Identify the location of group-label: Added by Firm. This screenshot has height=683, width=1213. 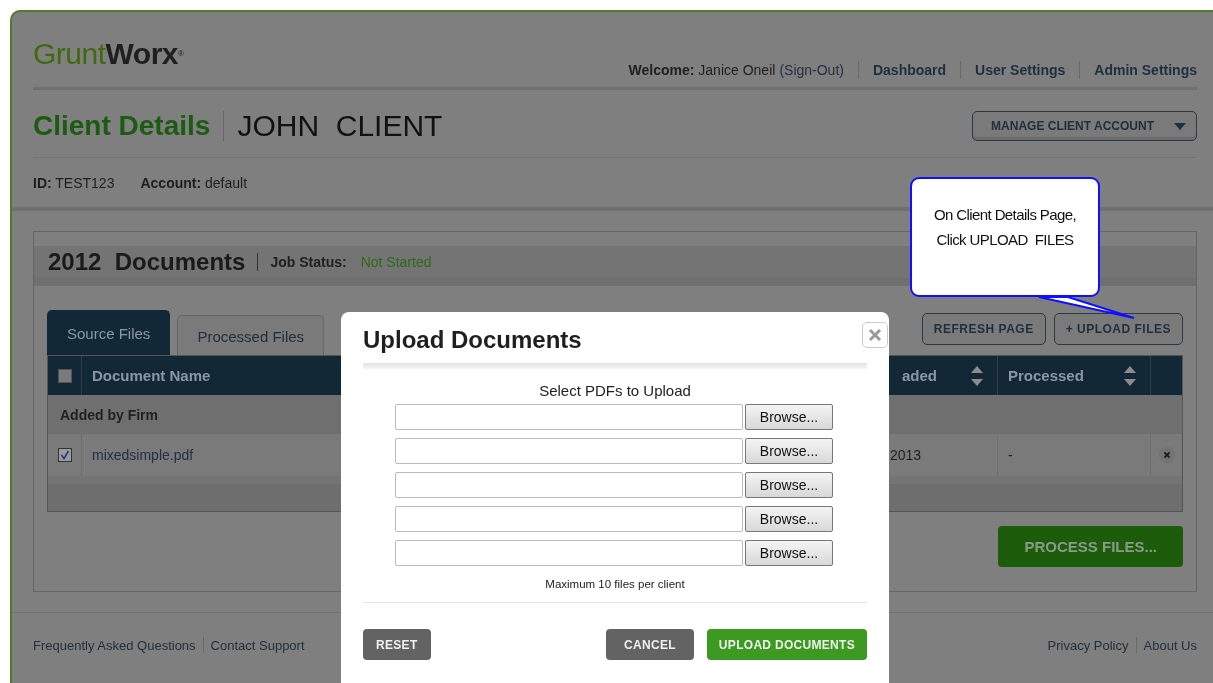
(109, 414).